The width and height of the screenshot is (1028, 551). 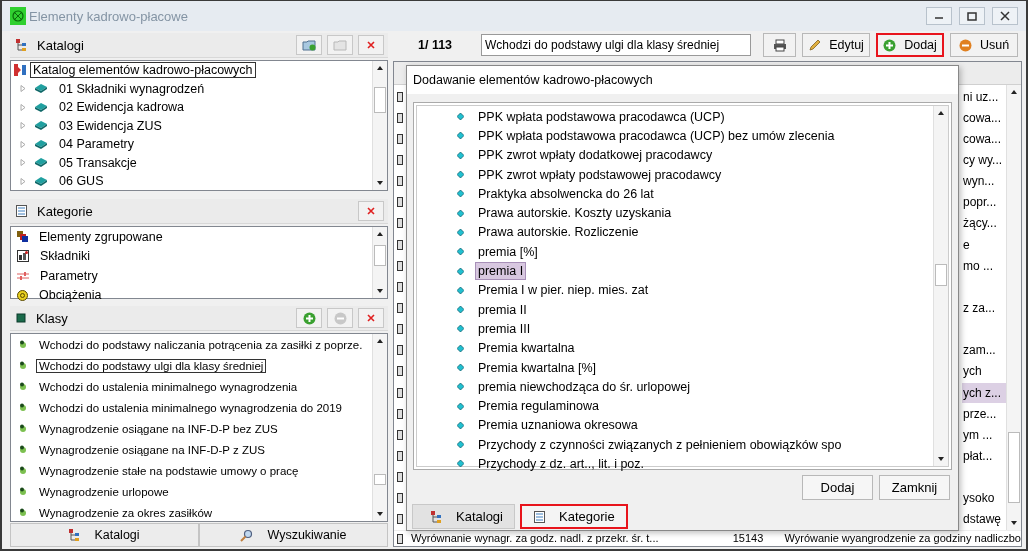 What do you see at coordinates (98, 162) in the screenshot?
I see `tree-item: 05 Transakcje` at bounding box center [98, 162].